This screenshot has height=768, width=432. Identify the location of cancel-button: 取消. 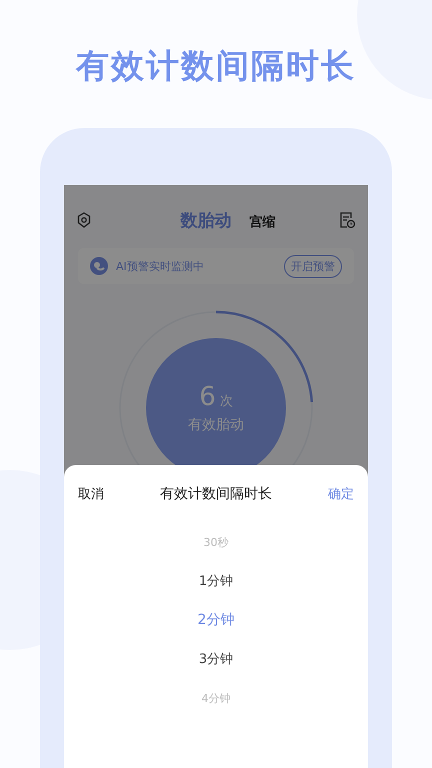
(91, 494).